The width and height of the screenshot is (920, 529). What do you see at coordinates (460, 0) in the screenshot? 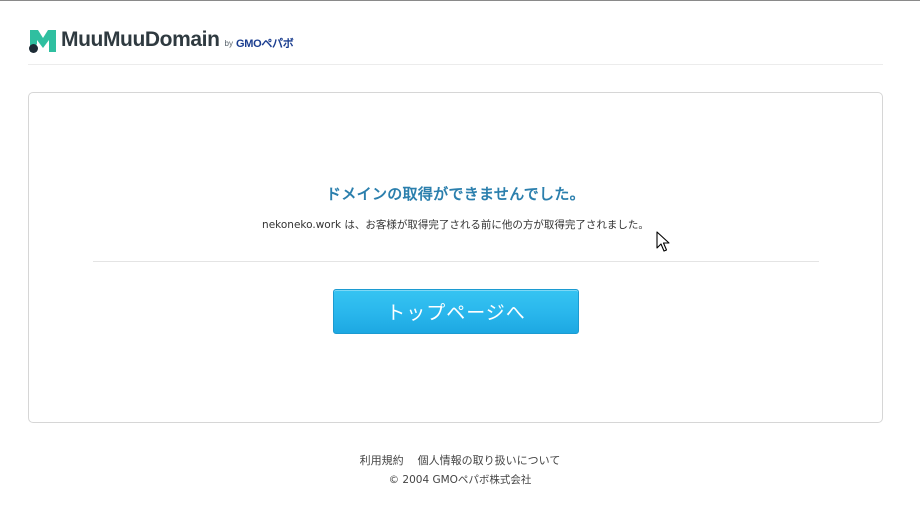
I see `window-top-border` at bounding box center [460, 0].